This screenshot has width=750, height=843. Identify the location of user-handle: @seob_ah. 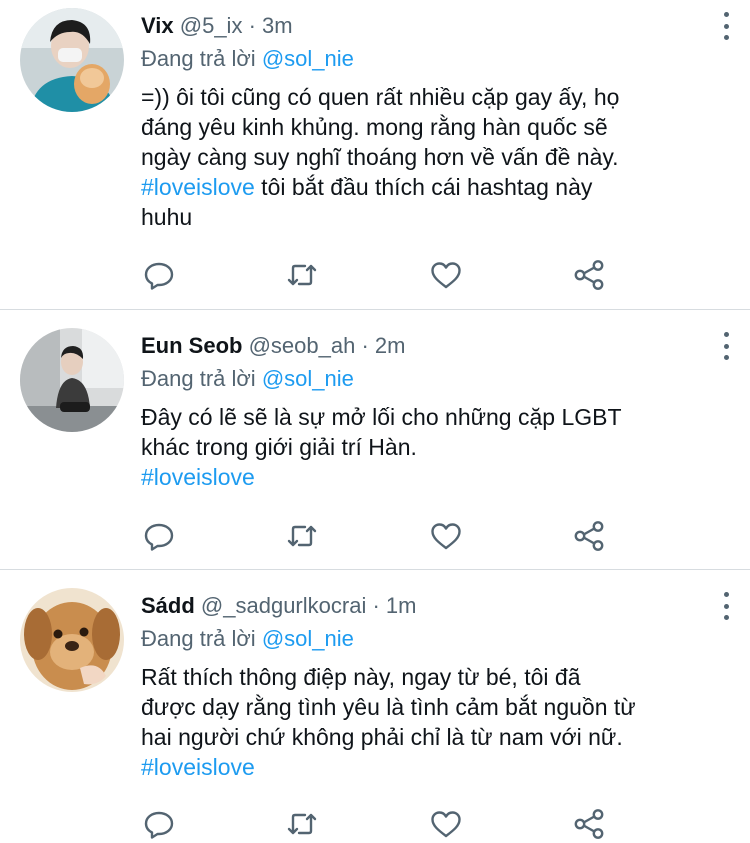
(302, 345).